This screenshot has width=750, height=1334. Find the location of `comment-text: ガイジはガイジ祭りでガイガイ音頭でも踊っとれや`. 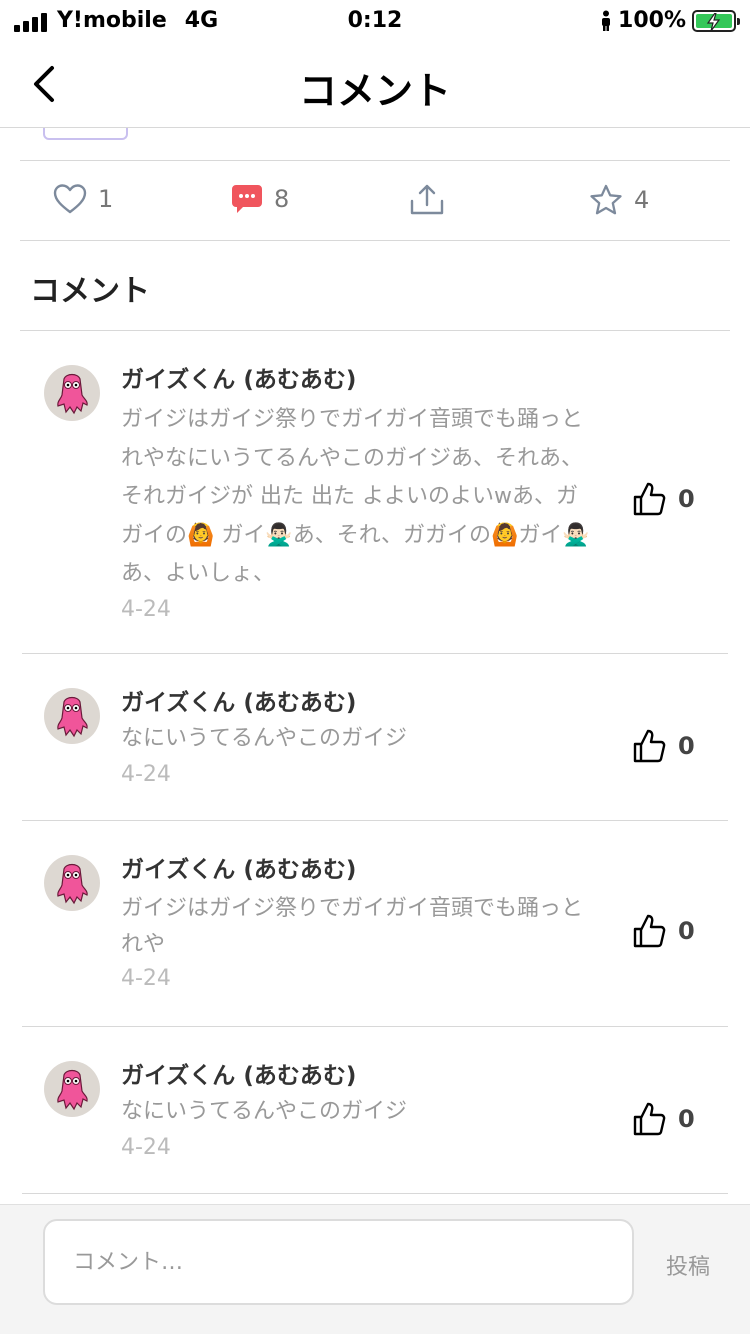

comment-text: ガイジはガイジ祭りでガイガイ音頭でも踊っとれや is located at coordinates (352, 926).